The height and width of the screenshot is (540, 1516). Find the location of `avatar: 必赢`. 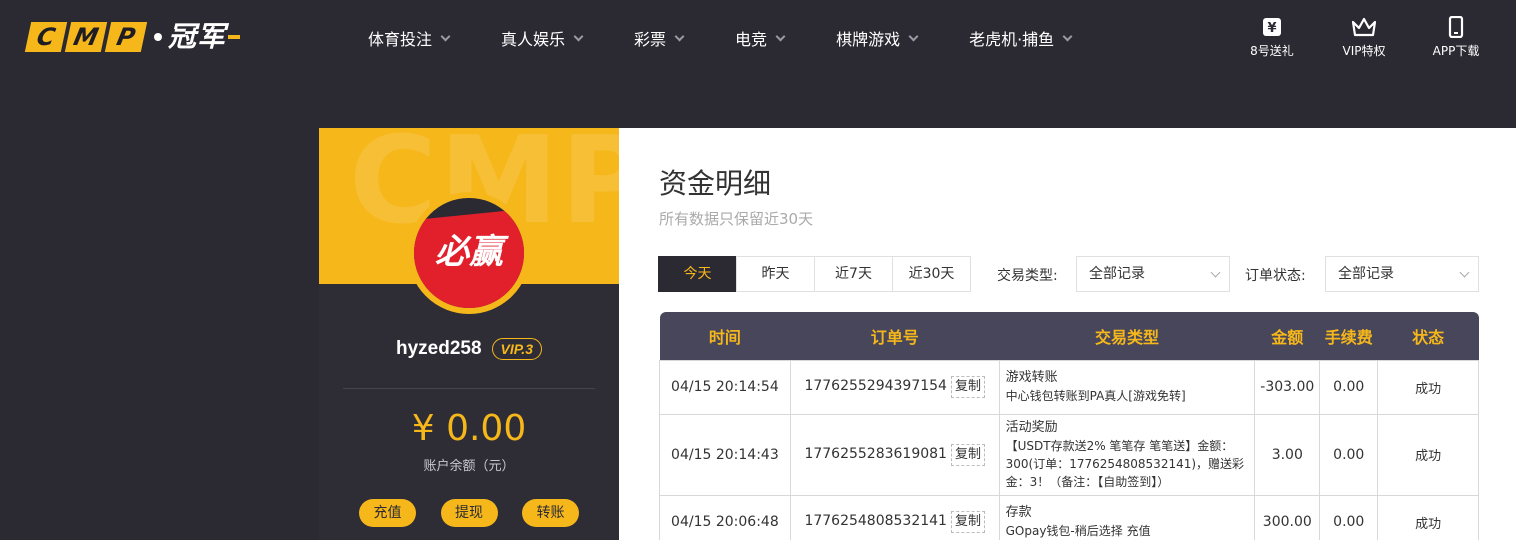

avatar: 必赢 is located at coordinates (469, 253).